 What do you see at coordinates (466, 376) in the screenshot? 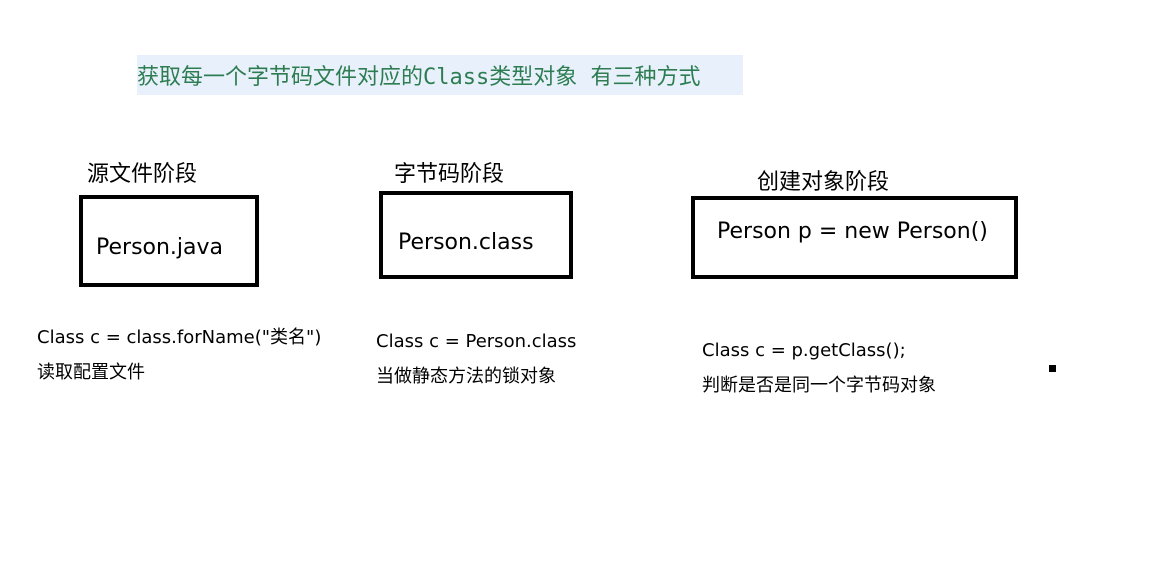
I see `stage-usage-bytecode: 当做静态方法的锁对象` at bounding box center [466, 376].